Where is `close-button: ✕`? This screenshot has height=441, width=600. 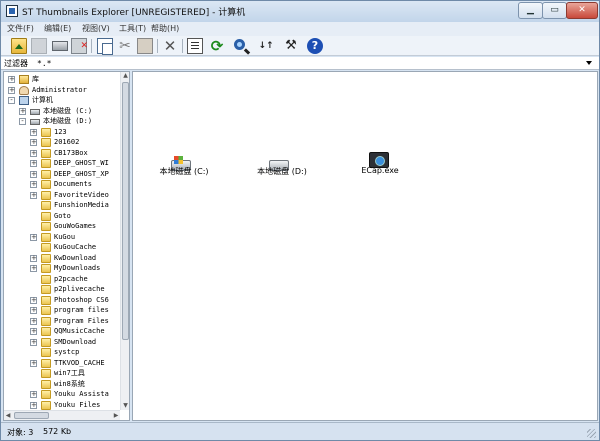 close-button: ✕ is located at coordinates (582, 10).